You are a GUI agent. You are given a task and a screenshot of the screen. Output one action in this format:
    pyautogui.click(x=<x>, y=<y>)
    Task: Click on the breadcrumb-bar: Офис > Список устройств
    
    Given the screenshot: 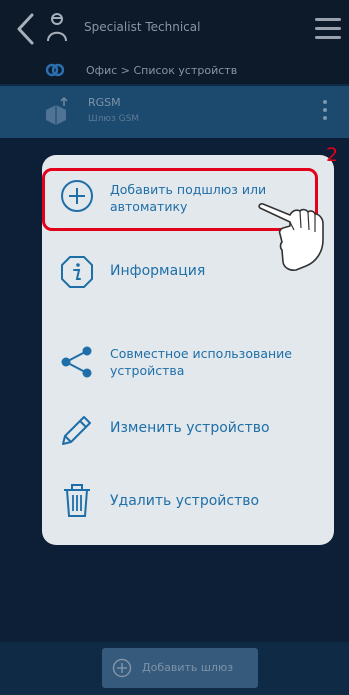 What is the action you would take?
    pyautogui.click(x=174, y=71)
    